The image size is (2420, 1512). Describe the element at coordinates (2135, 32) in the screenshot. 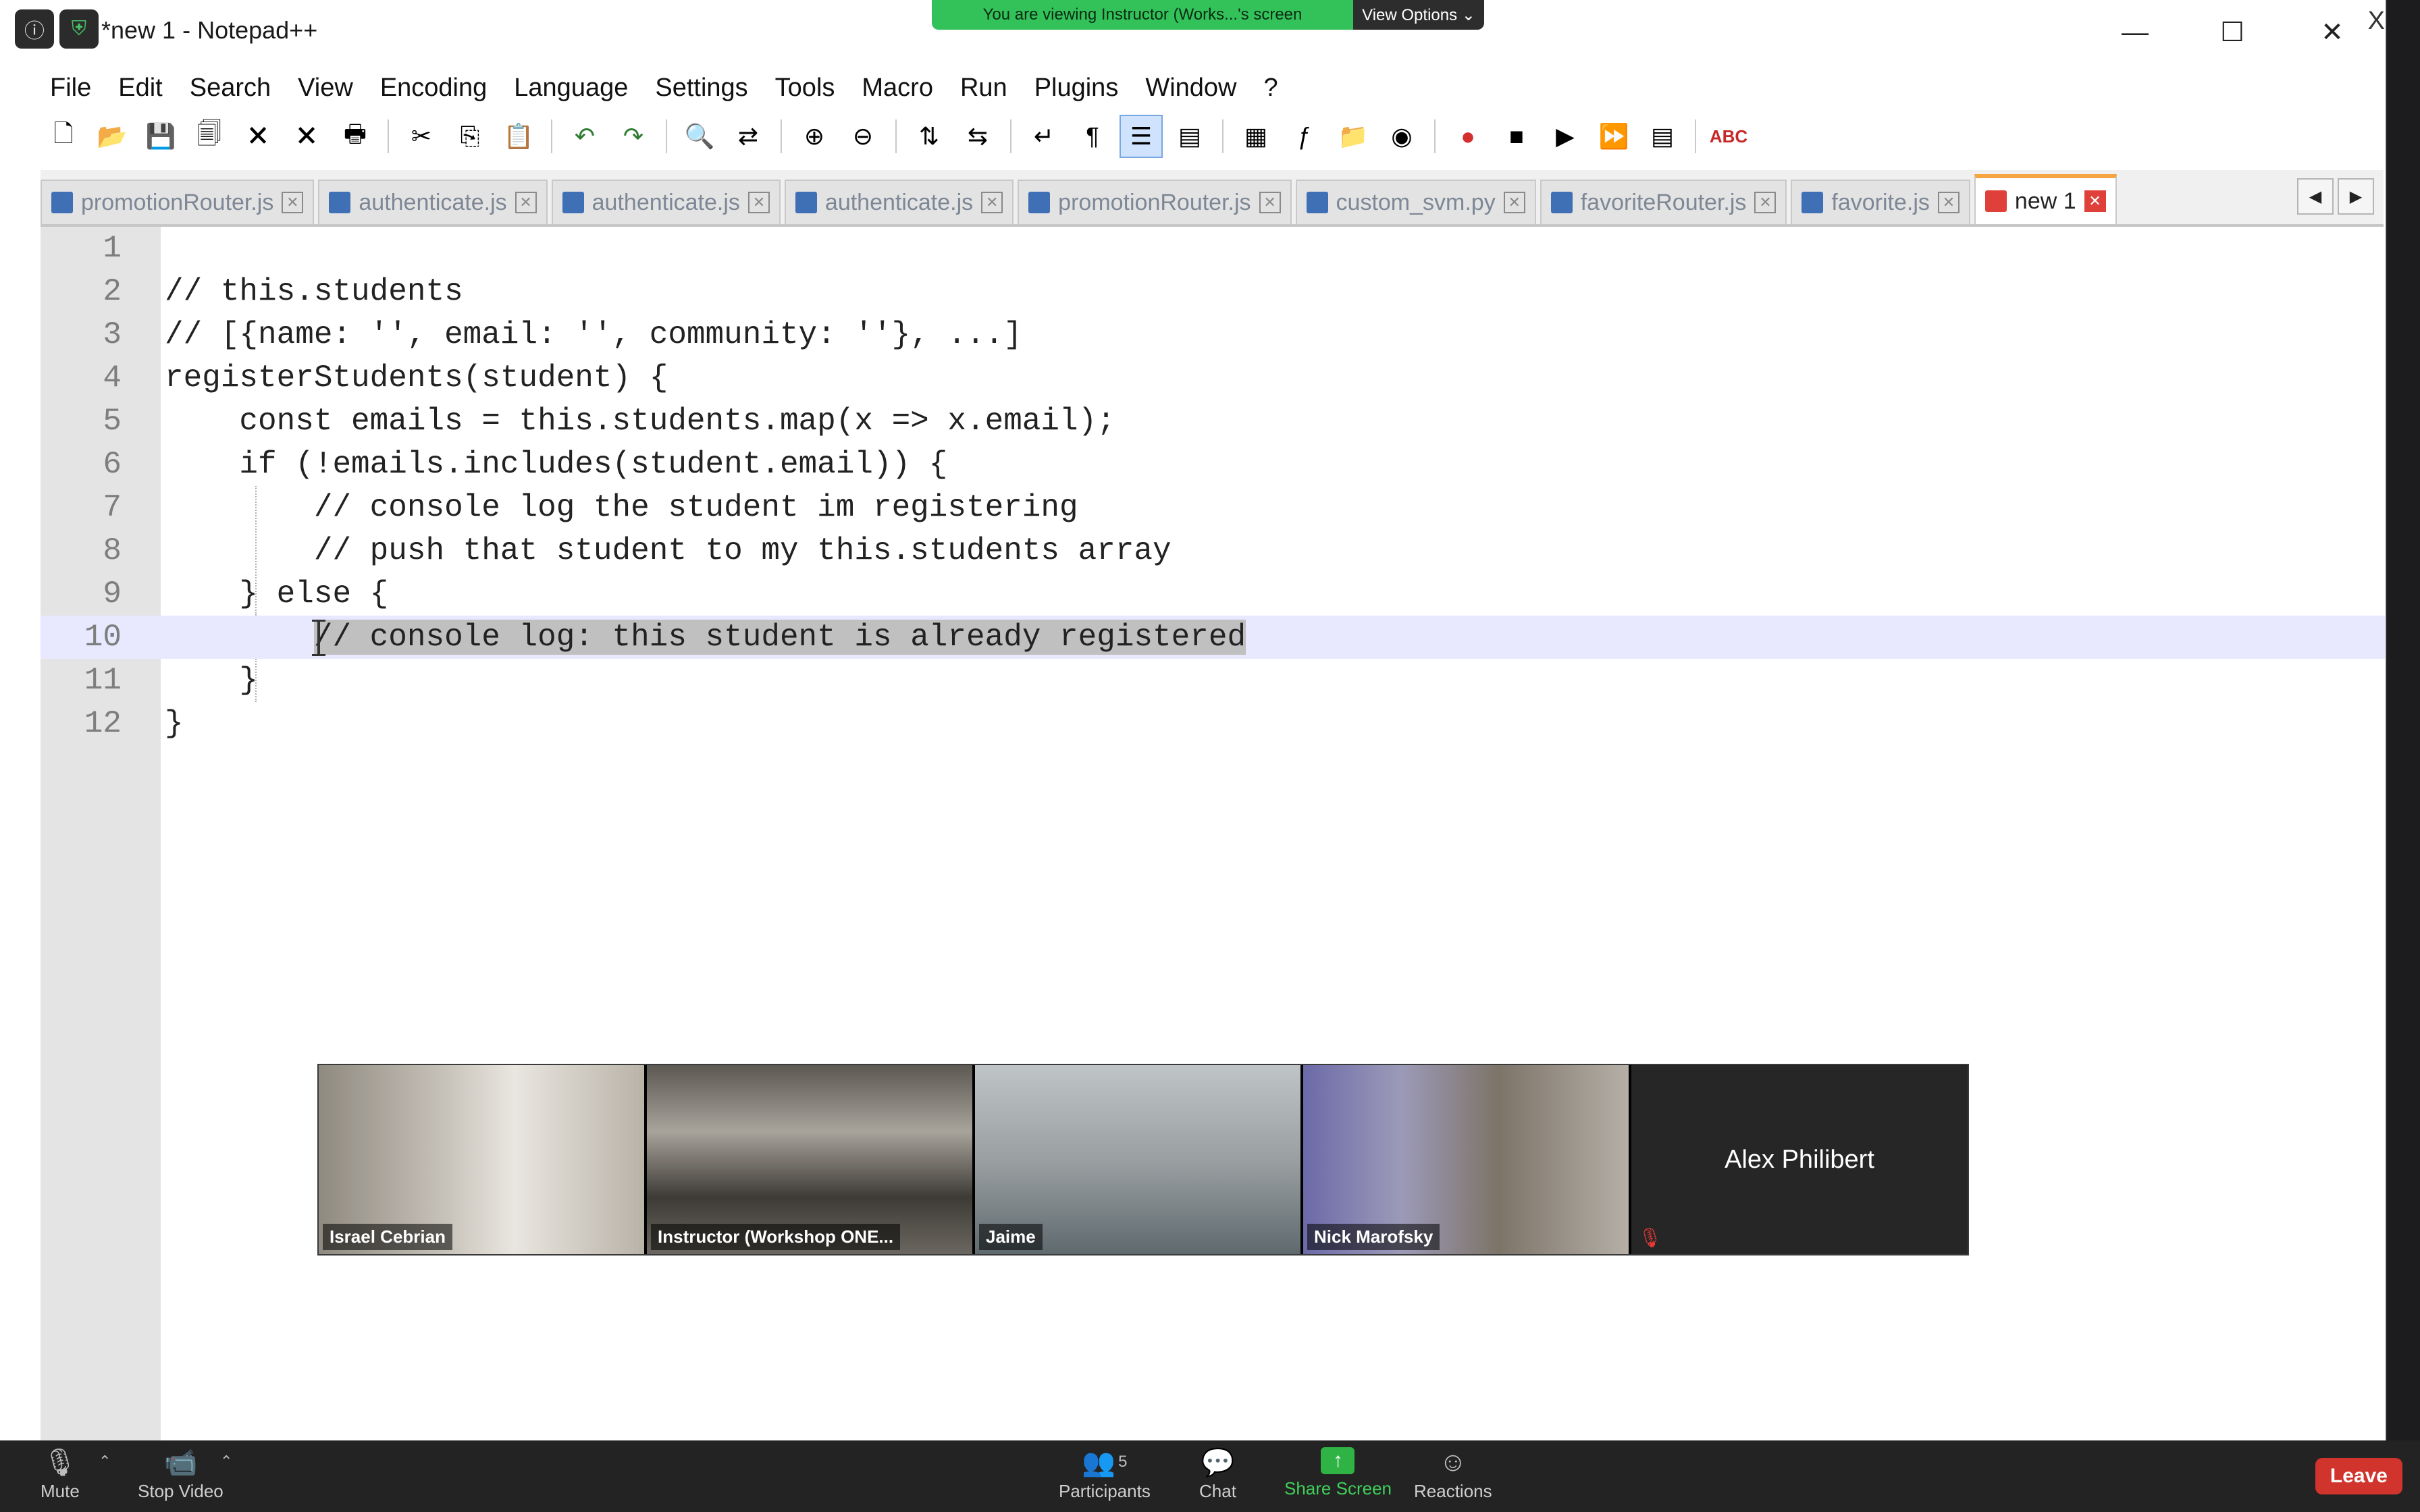

I see `minimize-button: —` at that location.